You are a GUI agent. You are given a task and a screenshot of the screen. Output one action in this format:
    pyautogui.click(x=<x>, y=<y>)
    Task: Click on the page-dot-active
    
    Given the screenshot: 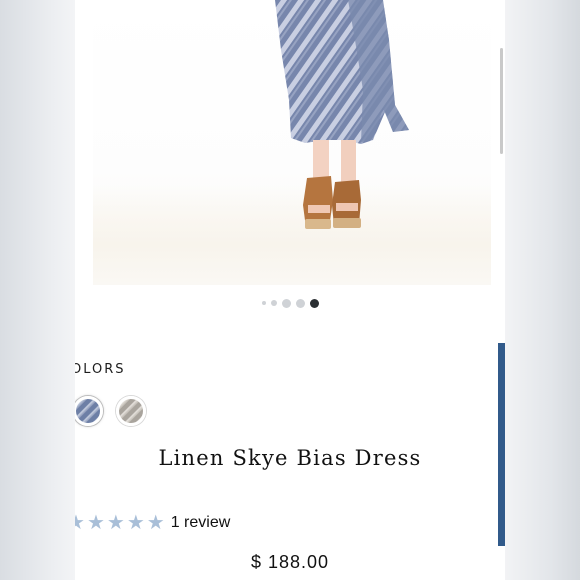 What is the action you would take?
    pyautogui.click(x=314, y=303)
    